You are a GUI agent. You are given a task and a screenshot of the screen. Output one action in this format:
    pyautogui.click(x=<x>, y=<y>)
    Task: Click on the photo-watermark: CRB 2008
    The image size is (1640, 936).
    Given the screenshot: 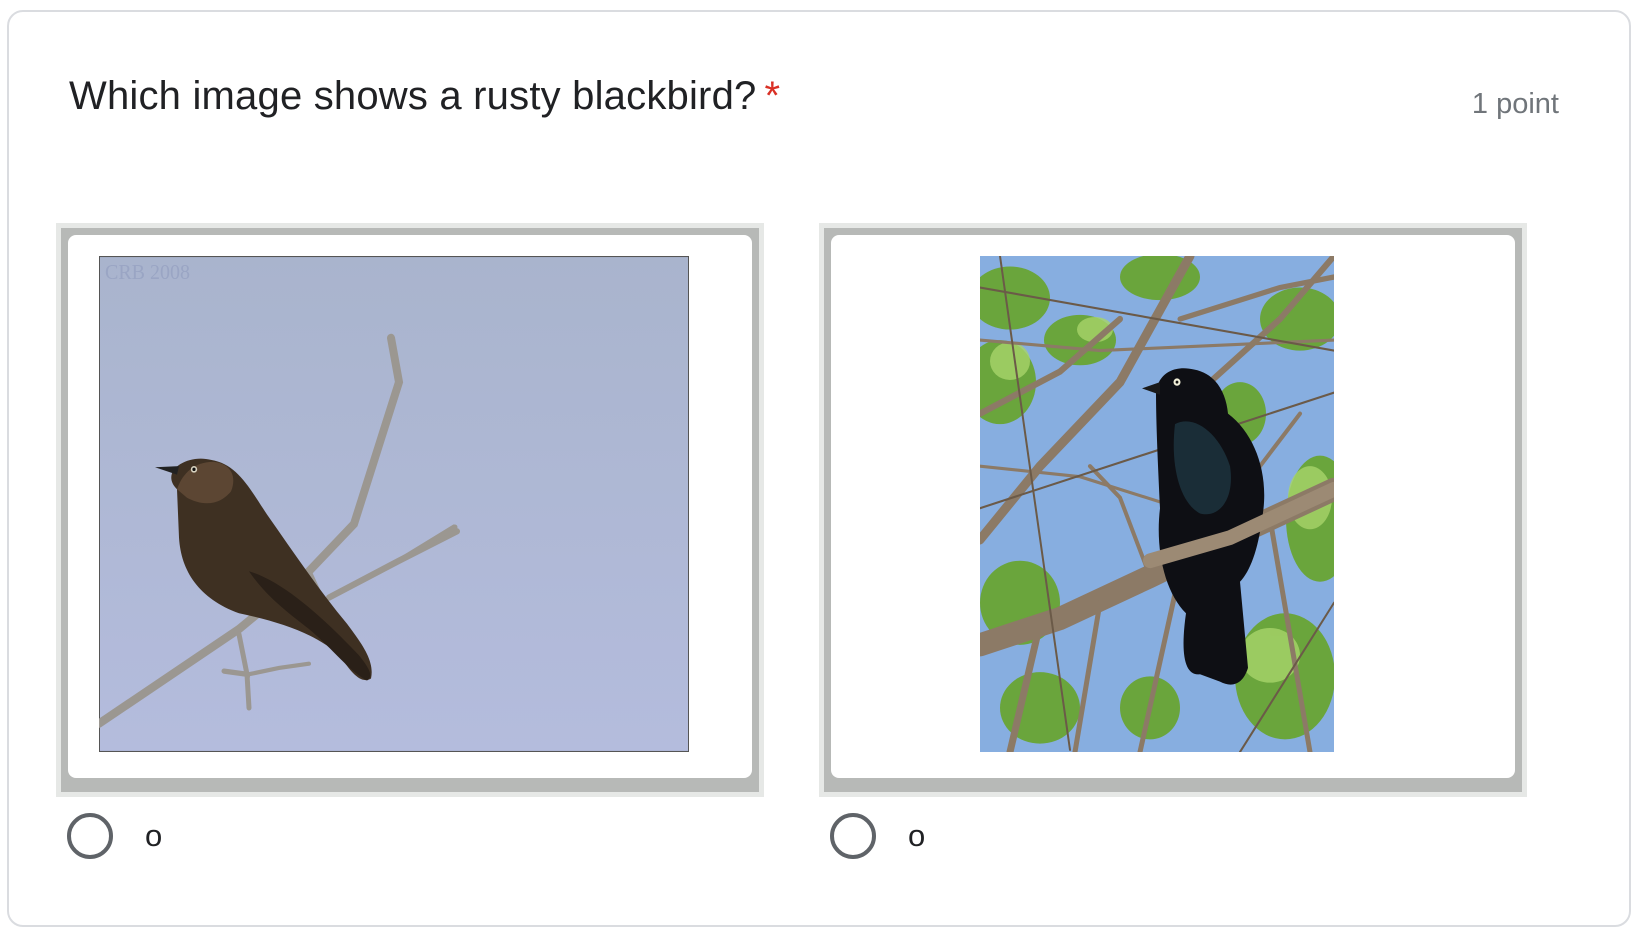 What is the action you would take?
    pyautogui.click(x=147, y=273)
    